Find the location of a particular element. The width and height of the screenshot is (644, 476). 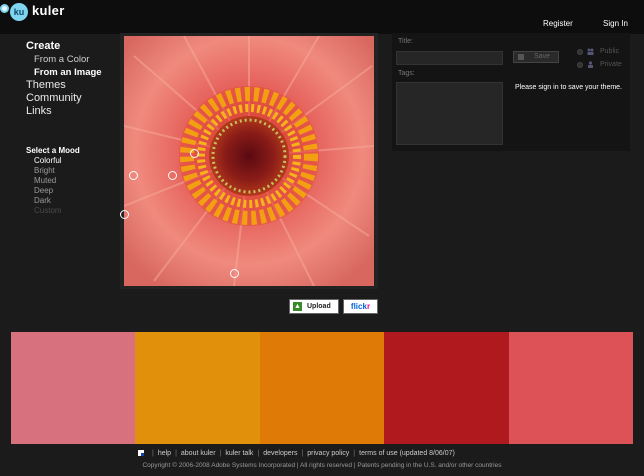

kuler-logo: ku kuler is located at coordinates (32, 12).